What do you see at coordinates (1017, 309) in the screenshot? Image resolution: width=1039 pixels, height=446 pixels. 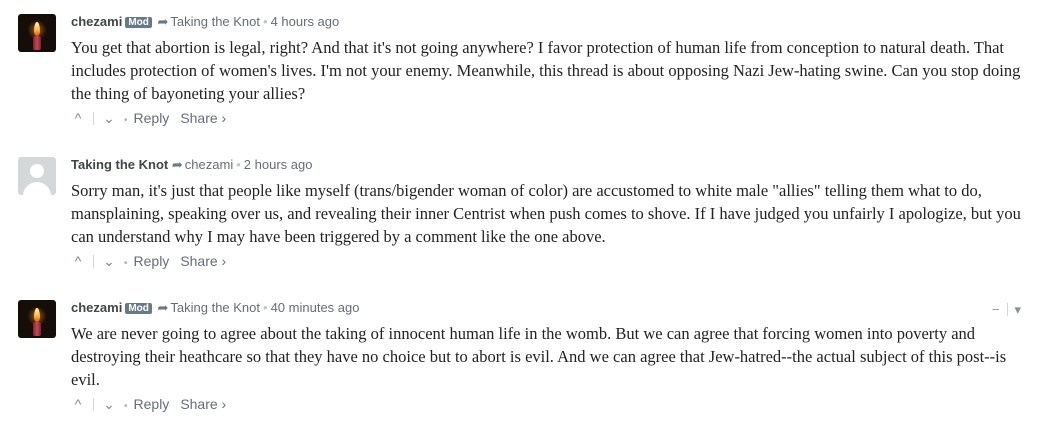 I see `chevron-down-icon: ▾` at bounding box center [1017, 309].